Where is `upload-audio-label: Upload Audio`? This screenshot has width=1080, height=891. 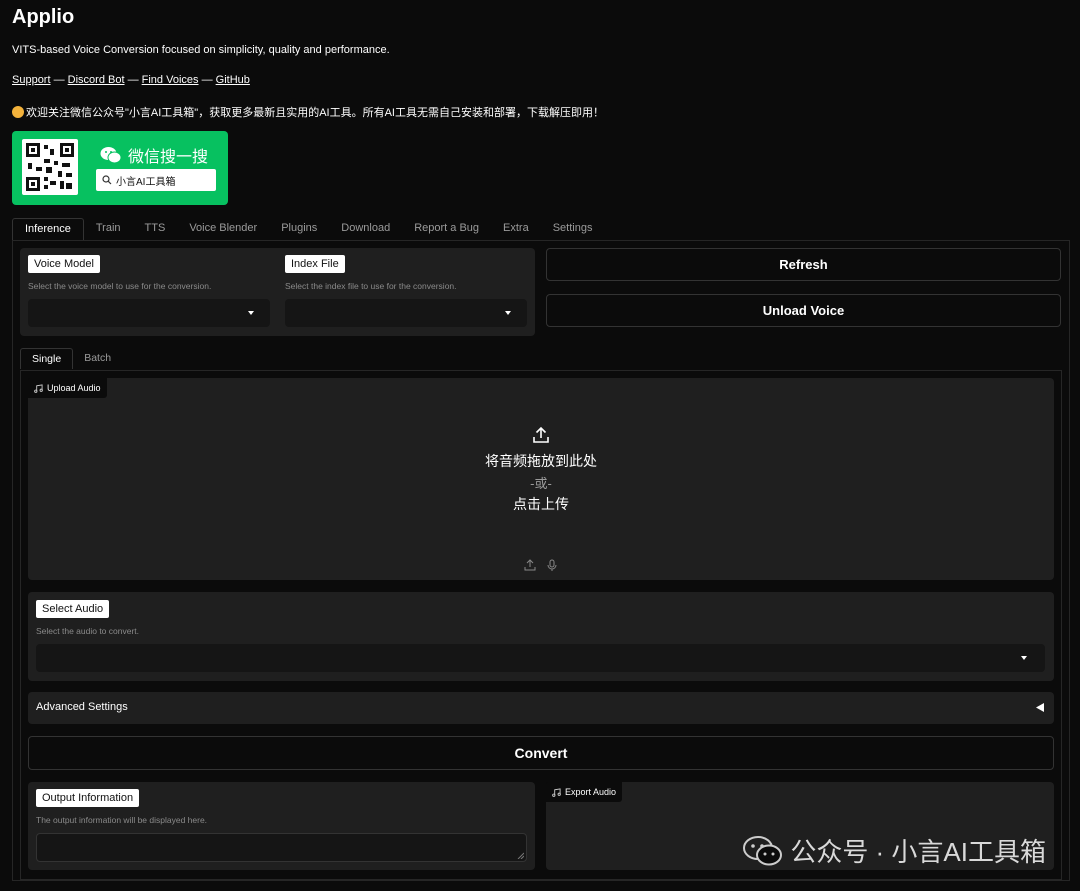
upload-audio-label: Upload Audio is located at coordinates (67, 388).